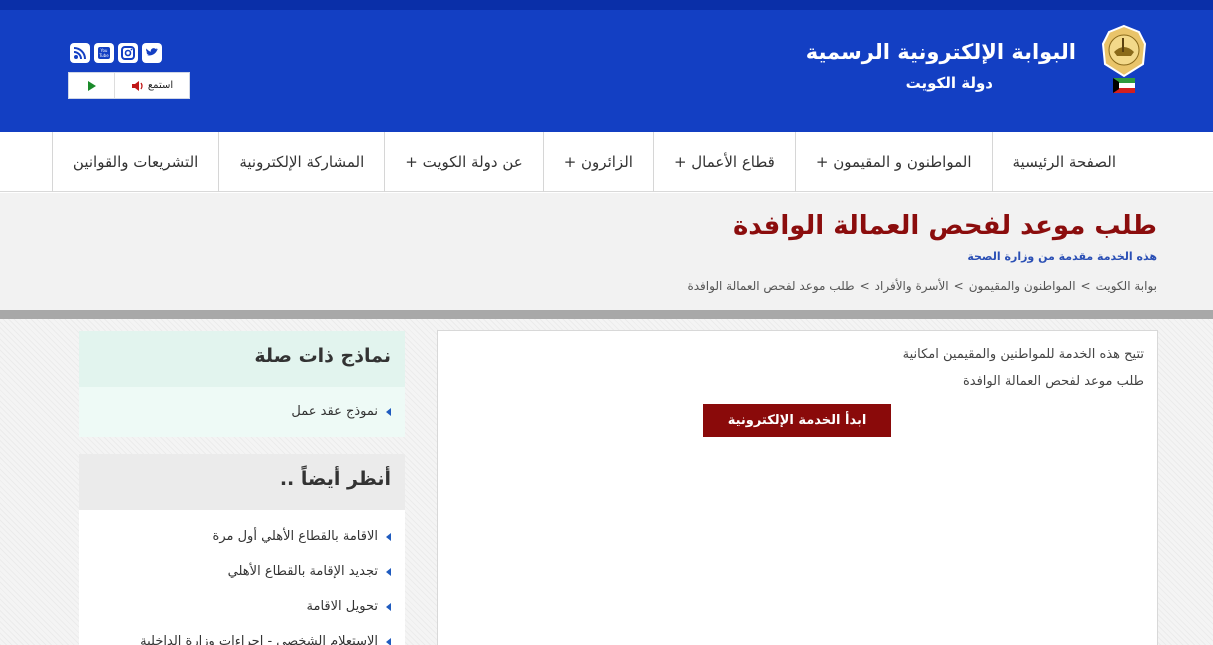 Image resolution: width=1213 pixels, height=645 pixels. What do you see at coordinates (242, 482) in the screenshot?
I see `see-also-header: أنظر أيضاً ..` at bounding box center [242, 482].